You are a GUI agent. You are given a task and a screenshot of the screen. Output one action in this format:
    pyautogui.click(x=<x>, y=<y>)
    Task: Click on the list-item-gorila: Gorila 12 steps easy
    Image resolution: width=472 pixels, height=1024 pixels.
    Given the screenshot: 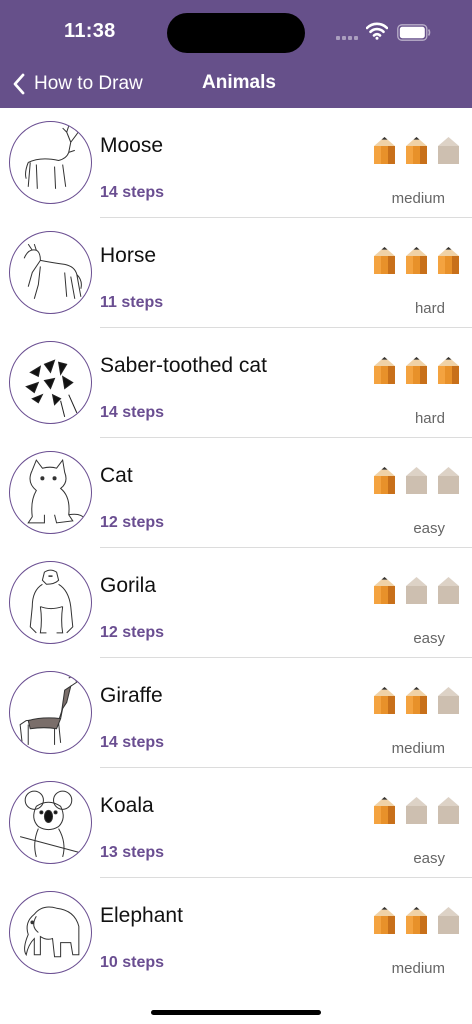 What is the action you would take?
    pyautogui.click(x=236, y=603)
    